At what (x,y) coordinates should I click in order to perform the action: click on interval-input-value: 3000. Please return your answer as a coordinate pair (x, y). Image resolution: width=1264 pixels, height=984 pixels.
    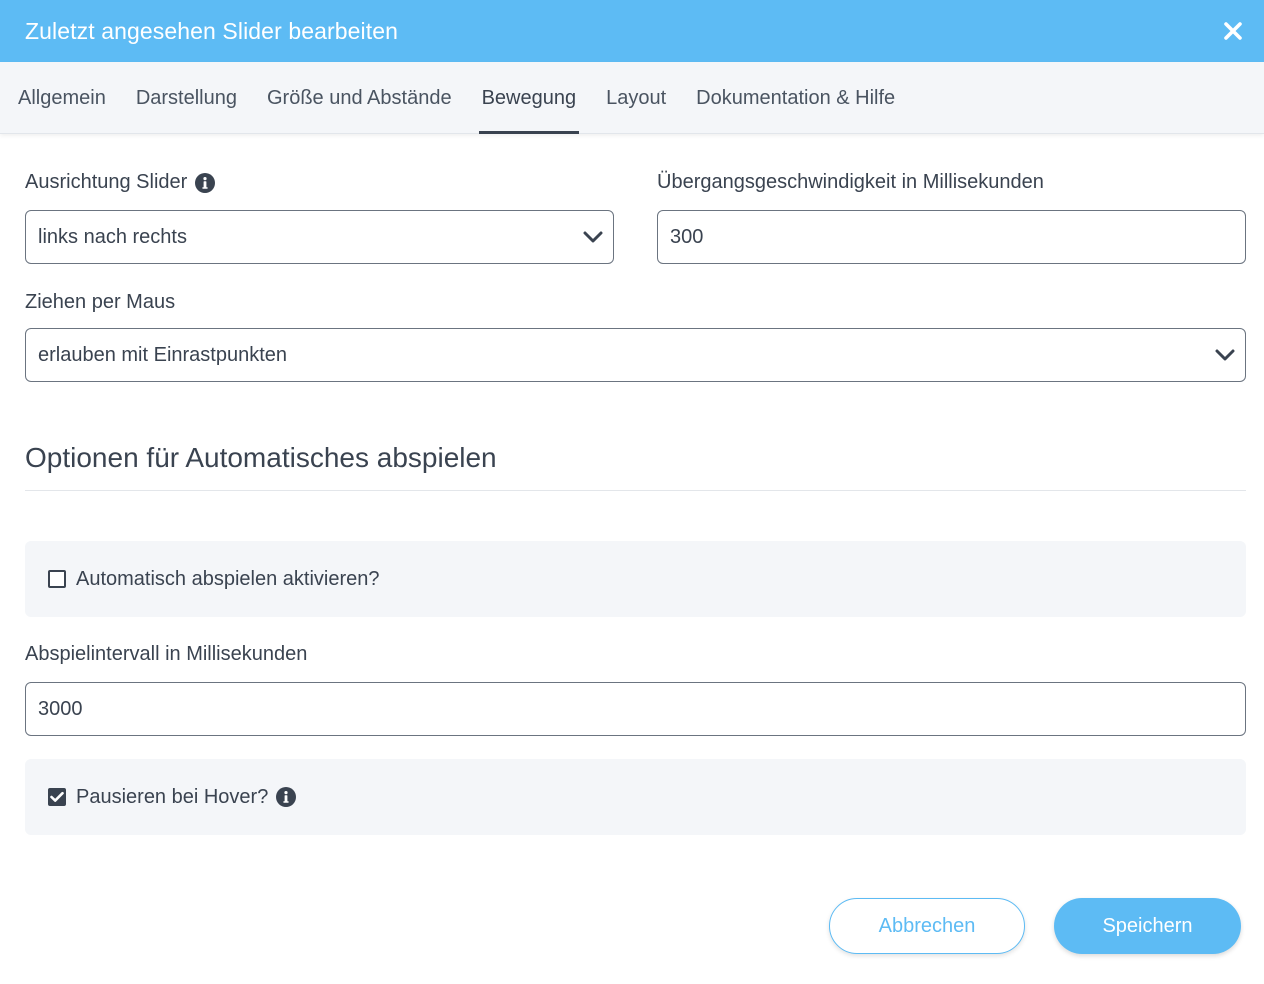
    Looking at the image, I should click on (60, 708).